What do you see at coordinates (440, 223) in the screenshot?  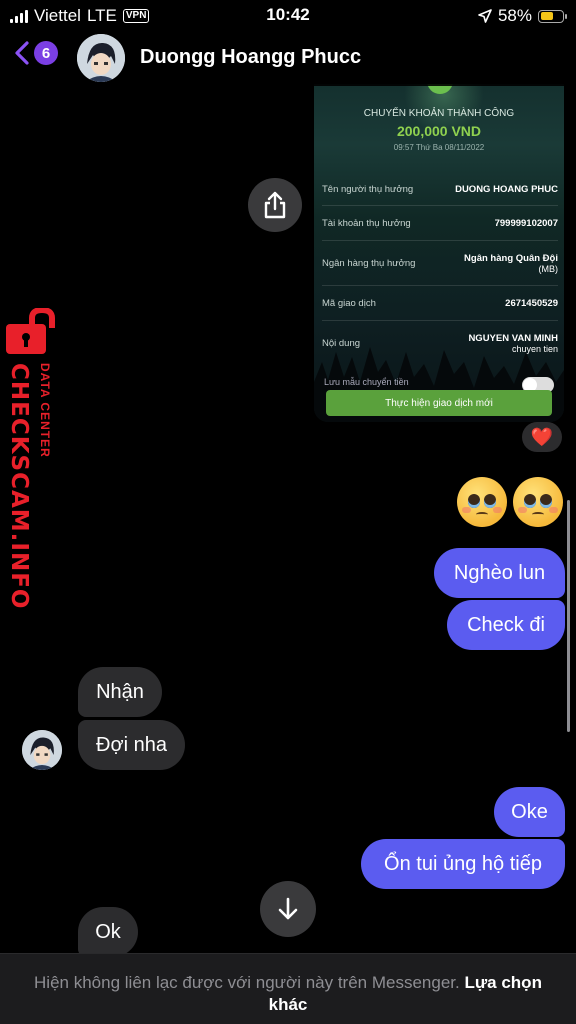 I see `receipt-row: Tài khoản thụ hưởng 799999102007` at bounding box center [440, 223].